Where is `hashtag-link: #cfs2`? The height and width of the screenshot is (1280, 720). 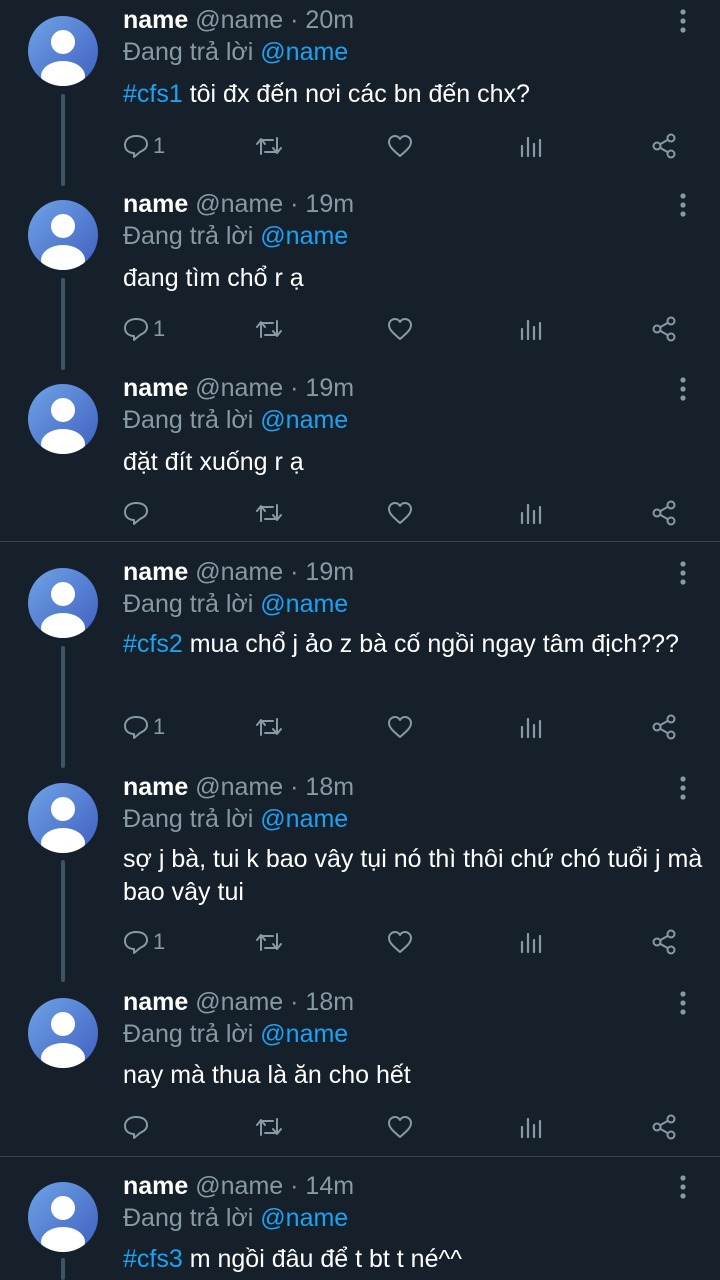 hashtag-link: #cfs2 is located at coordinates (153, 644).